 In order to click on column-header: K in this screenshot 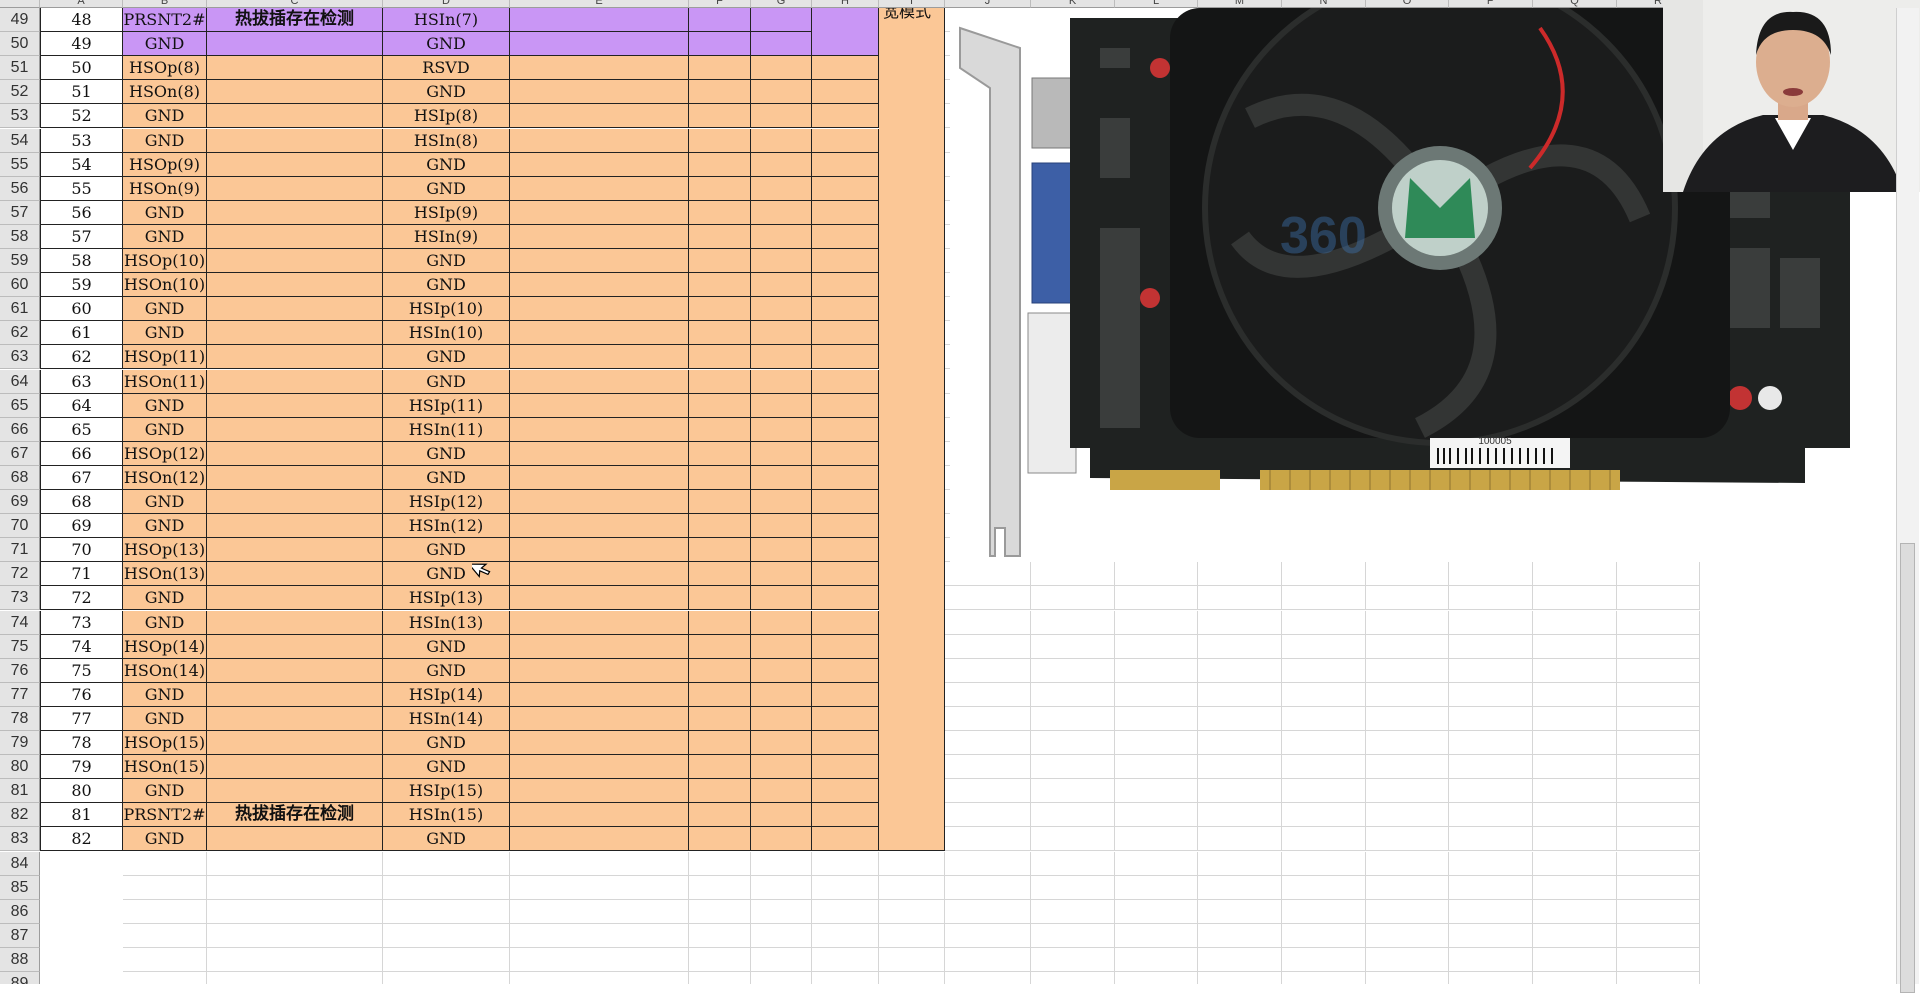, I will do `click(1073, 4)`.